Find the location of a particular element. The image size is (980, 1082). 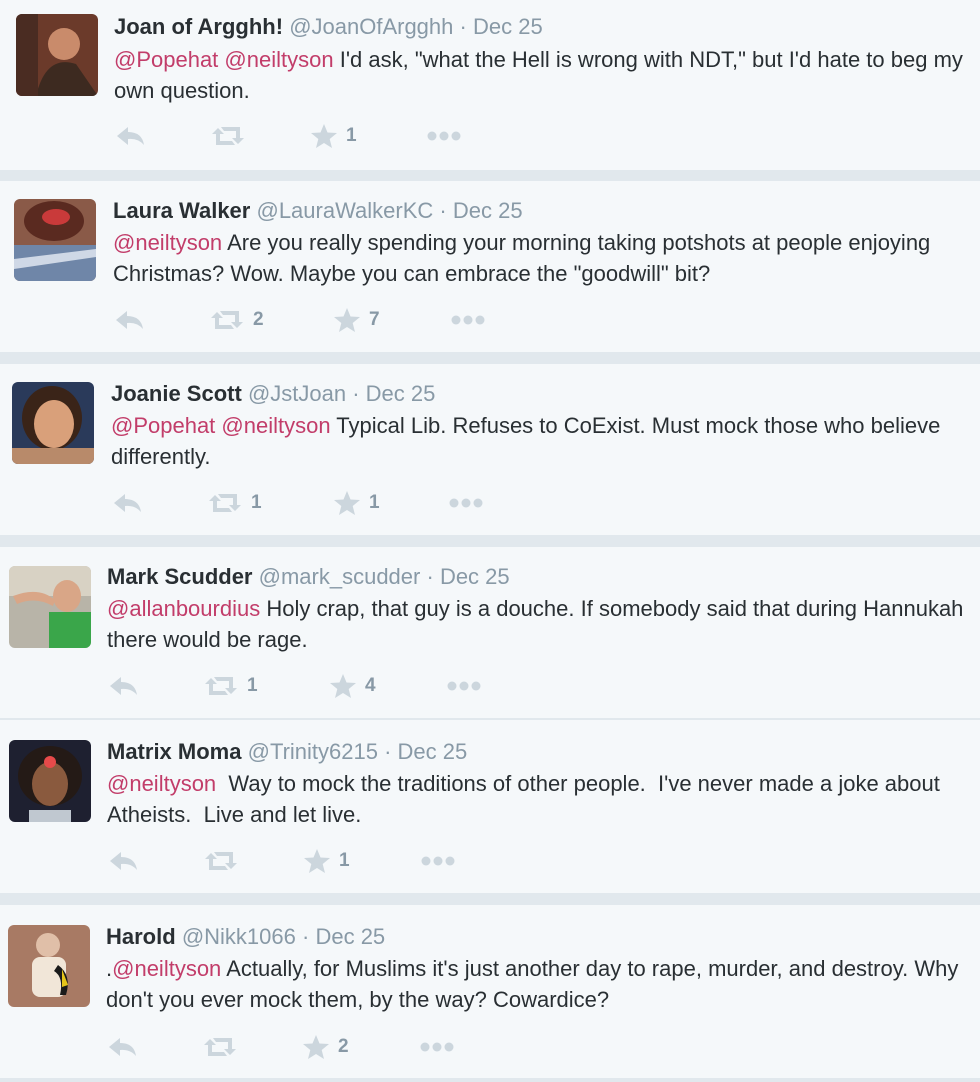

user-handle: @Trinity6215 is located at coordinates (313, 751).